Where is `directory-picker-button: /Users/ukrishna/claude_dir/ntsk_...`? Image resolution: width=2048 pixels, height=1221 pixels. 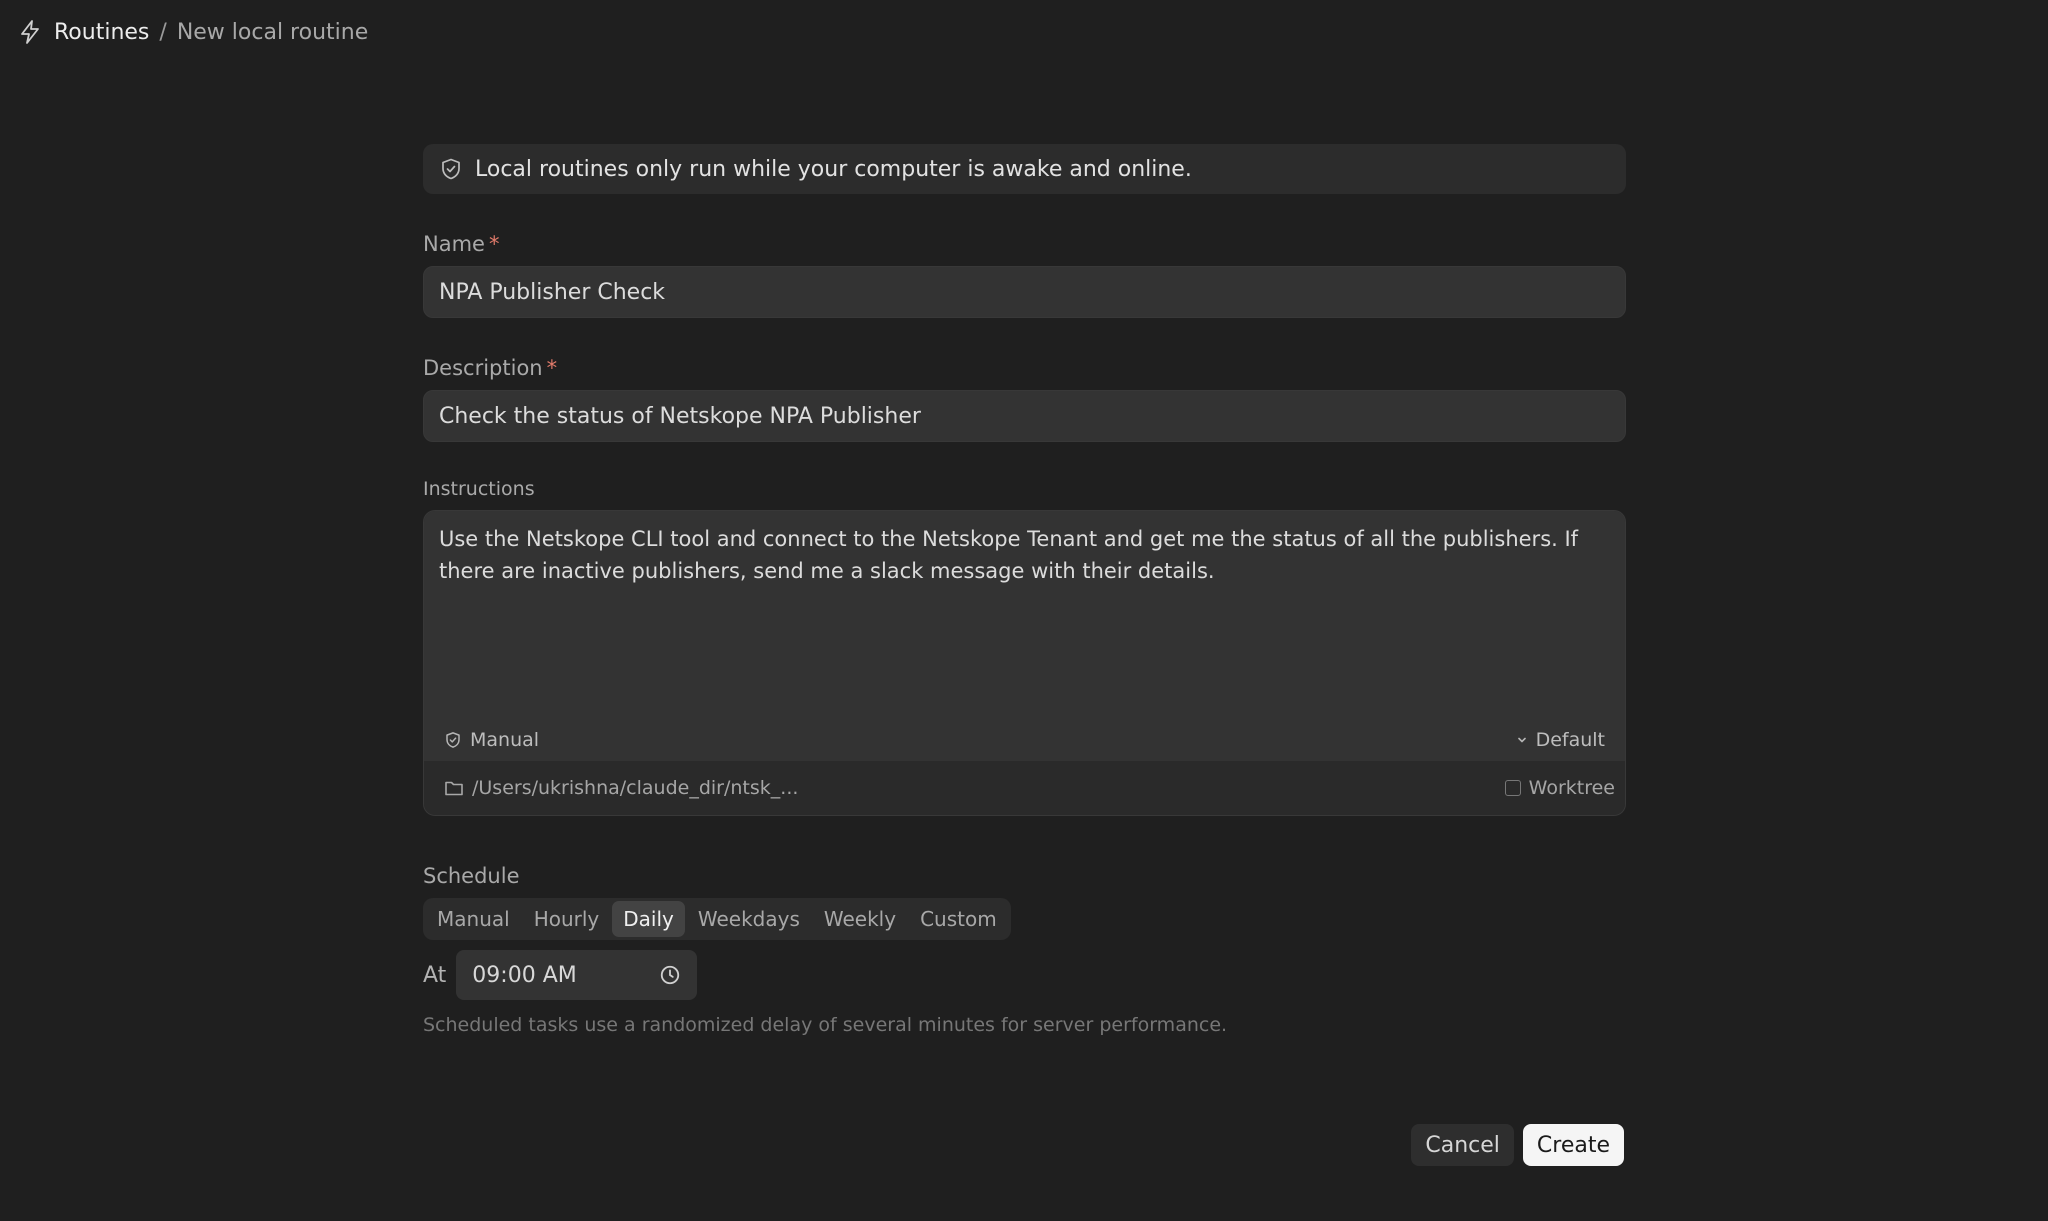
directory-picker-button: /Users/ukrishna/claude_dir/ntsk_... is located at coordinates (621, 788).